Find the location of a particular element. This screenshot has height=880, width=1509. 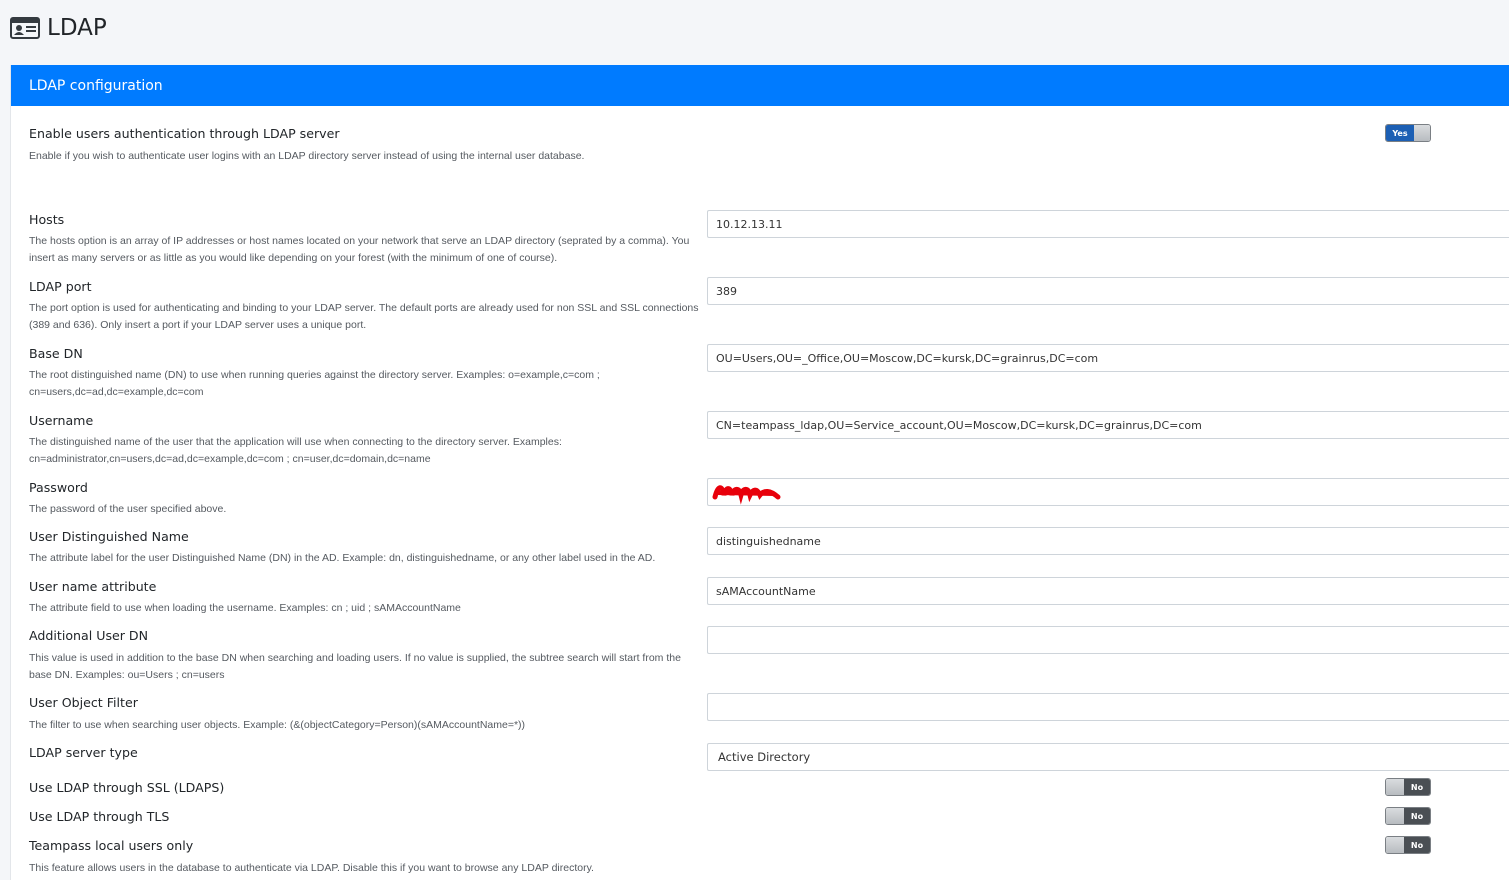

additional-dn-input is located at coordinates (1108, 640).